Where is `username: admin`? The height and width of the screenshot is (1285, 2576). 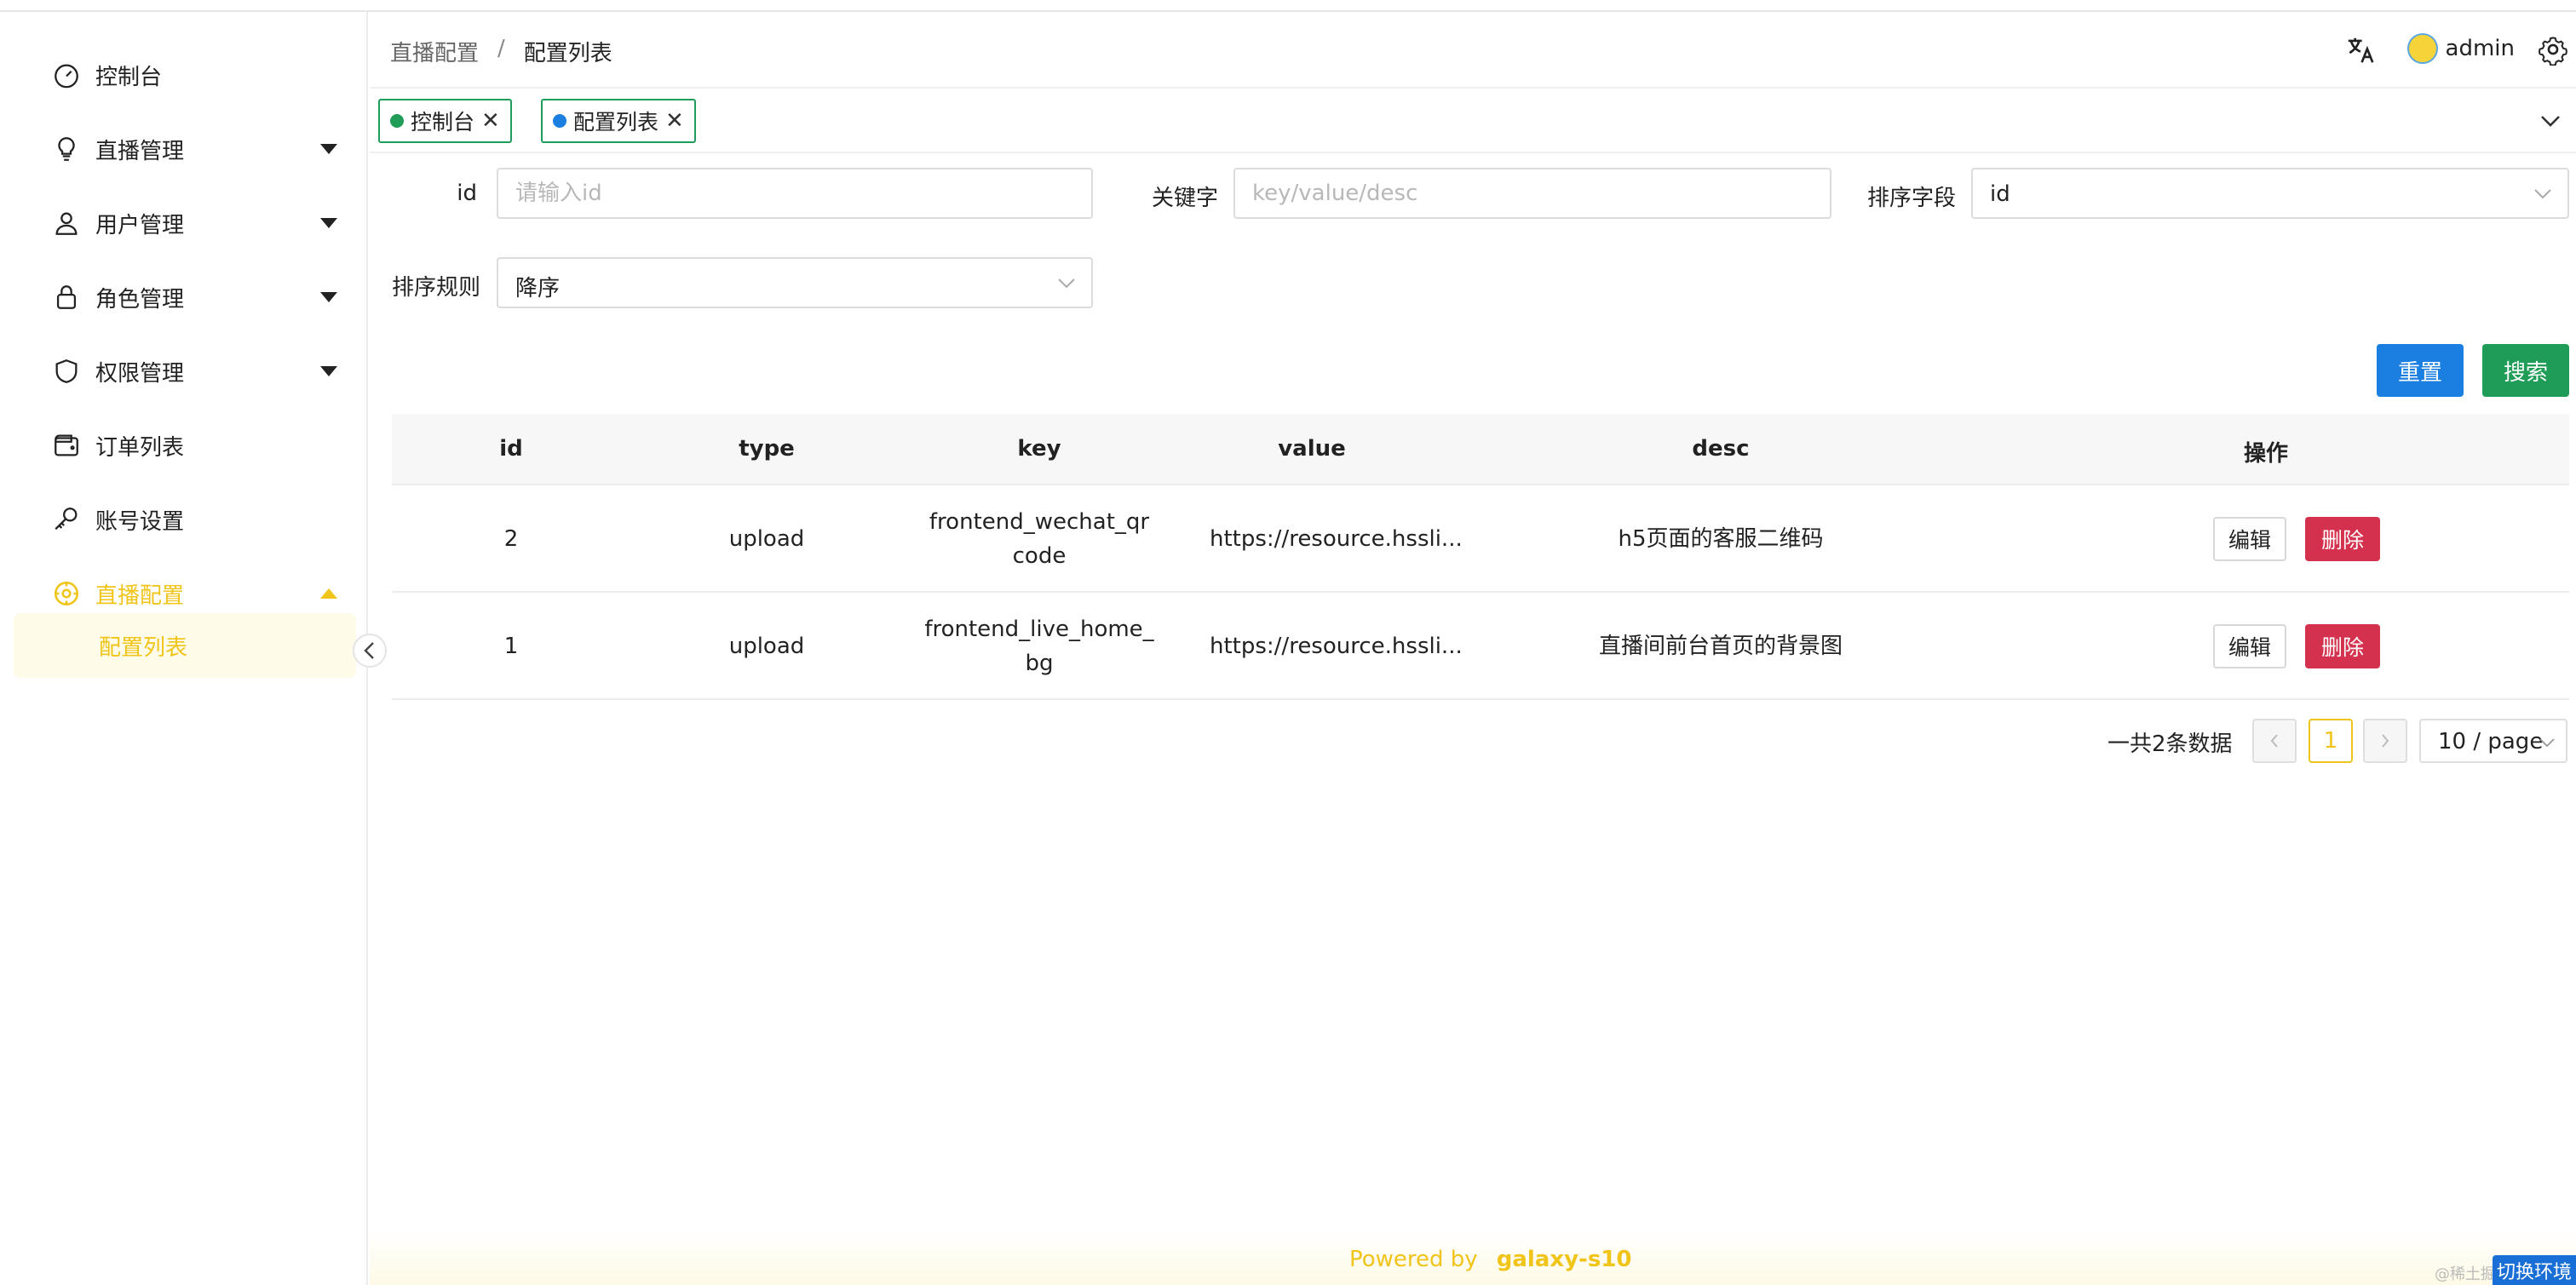 username: admin is located at coordinates (2481, 49).